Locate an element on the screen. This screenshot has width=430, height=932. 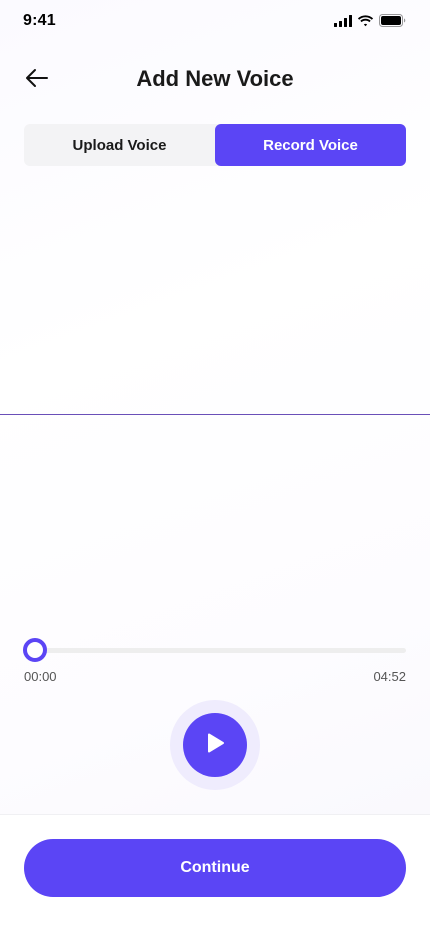
status-icons is located at coordinates (370, 23).